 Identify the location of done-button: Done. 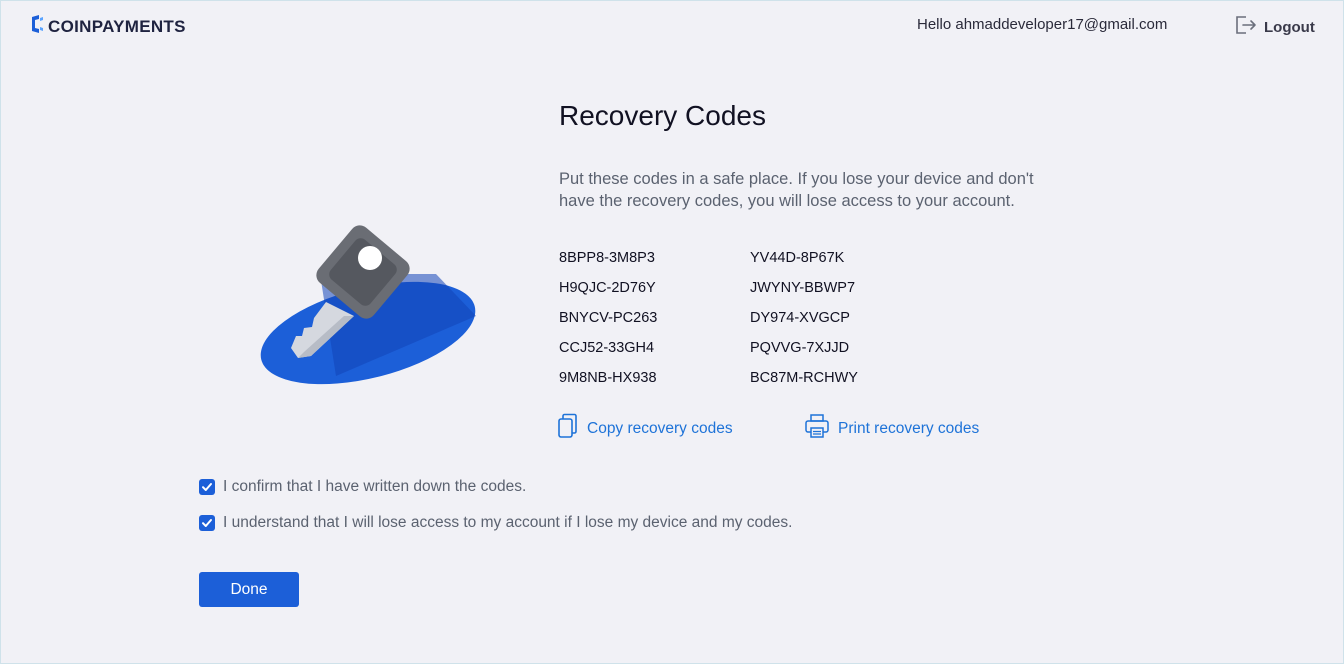
(249, 589).